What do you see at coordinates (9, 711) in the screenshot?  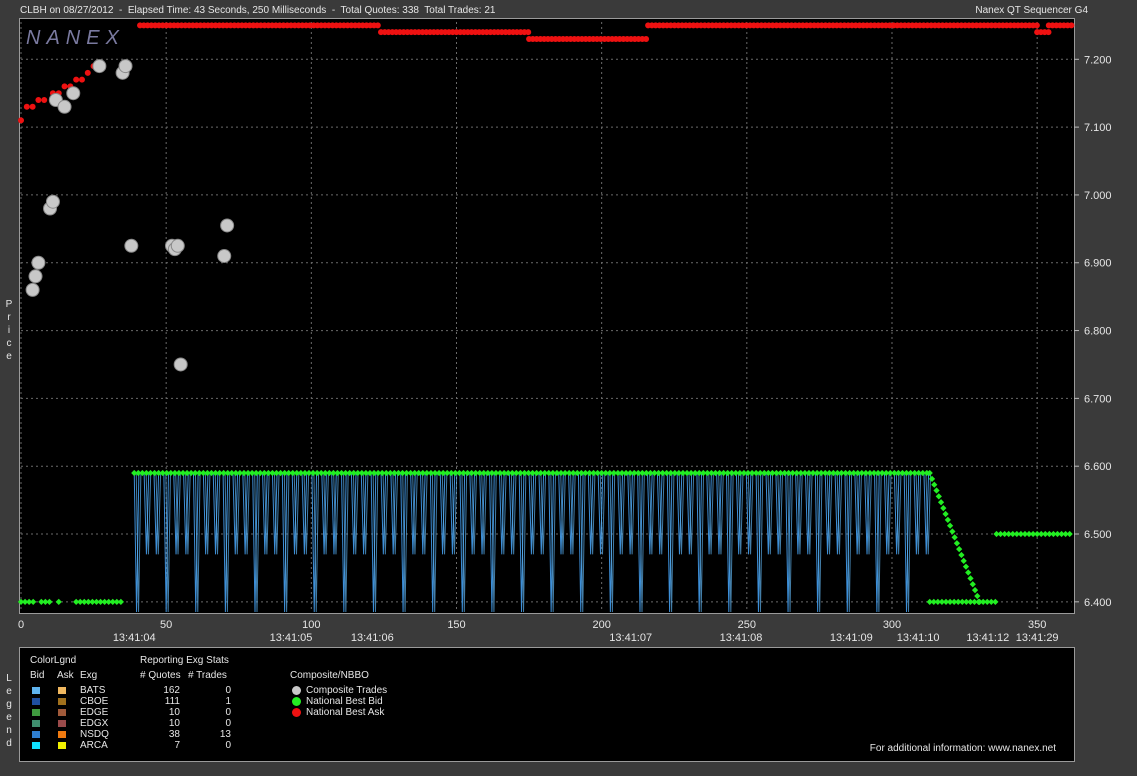 I see `legend-side-label: Legend` at bounding box center [9, 711].